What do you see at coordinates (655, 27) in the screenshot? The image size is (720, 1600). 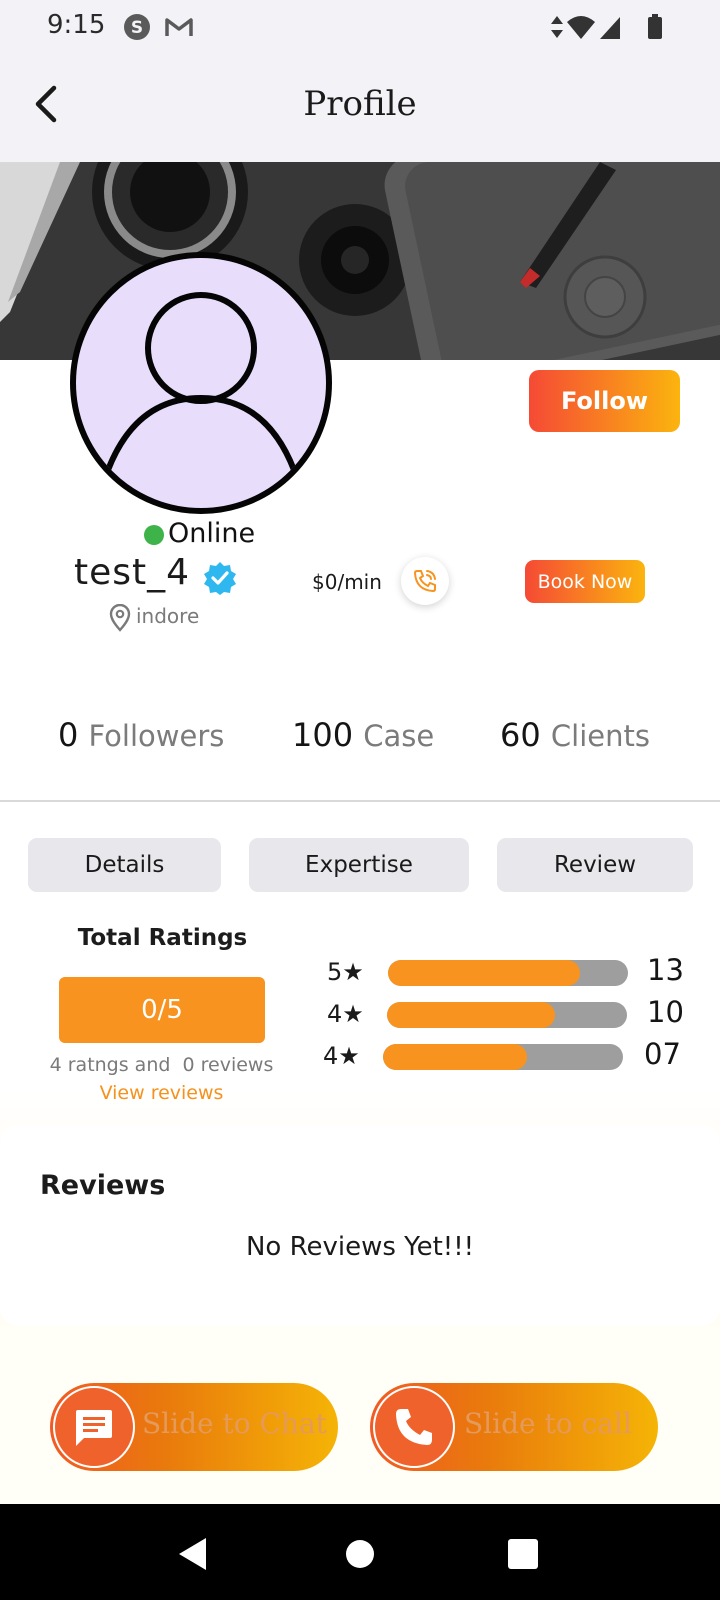 I see `battery-icon` at bounding box center [655, 27].